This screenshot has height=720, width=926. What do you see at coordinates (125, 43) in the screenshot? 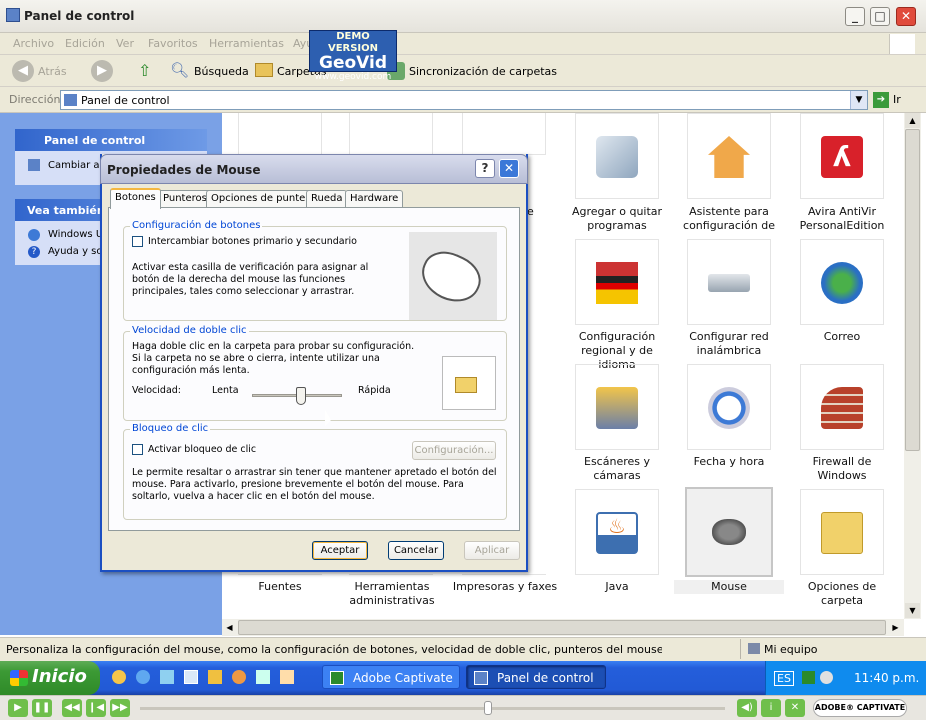
I see `menu-ver: Ver` at bounding box center [125, 43].